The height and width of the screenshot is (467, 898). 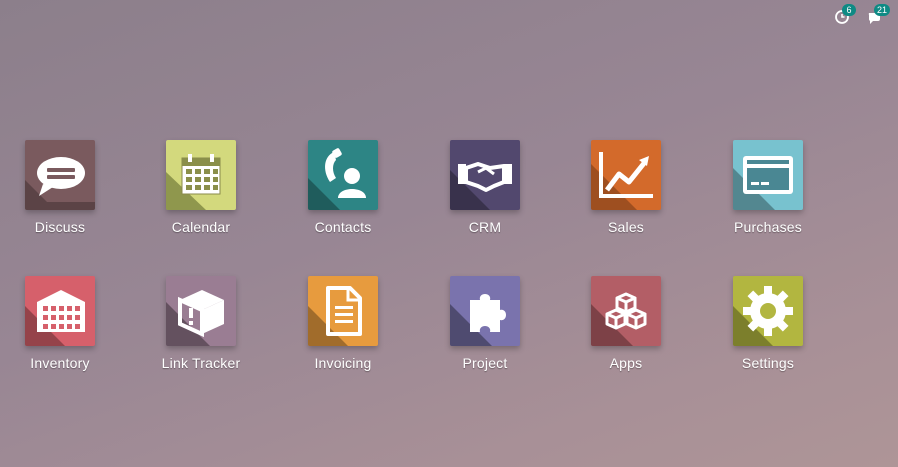 What do you see at coordinates (849, 10) in the screenshot?
I see `activity-count-badge: 6` at bounding box center [849, 10].